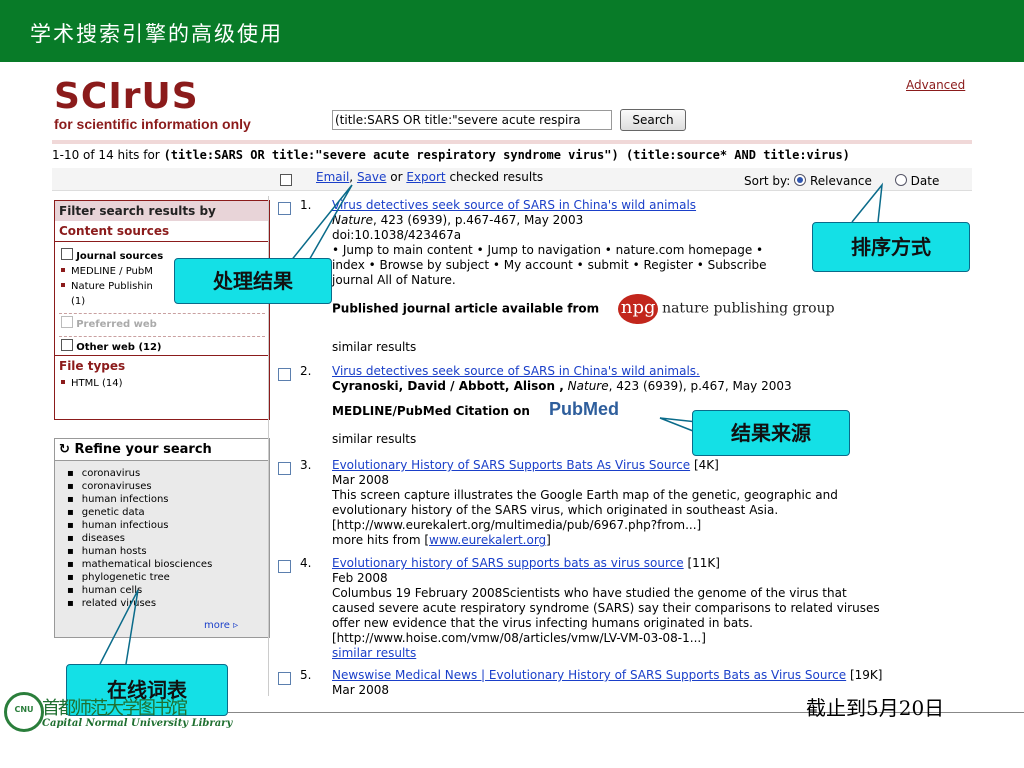  Describe the element at coordinates (900, 180) in the screenshot. I see `date-radio` at that location.